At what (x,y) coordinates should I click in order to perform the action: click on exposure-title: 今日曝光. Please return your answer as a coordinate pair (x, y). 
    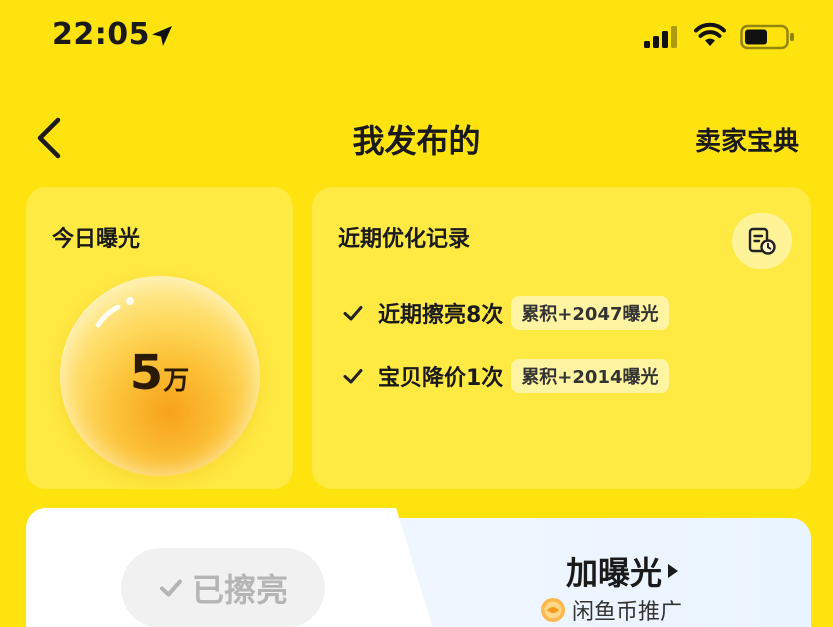
    Looking at the image, I should click on (96, 239).